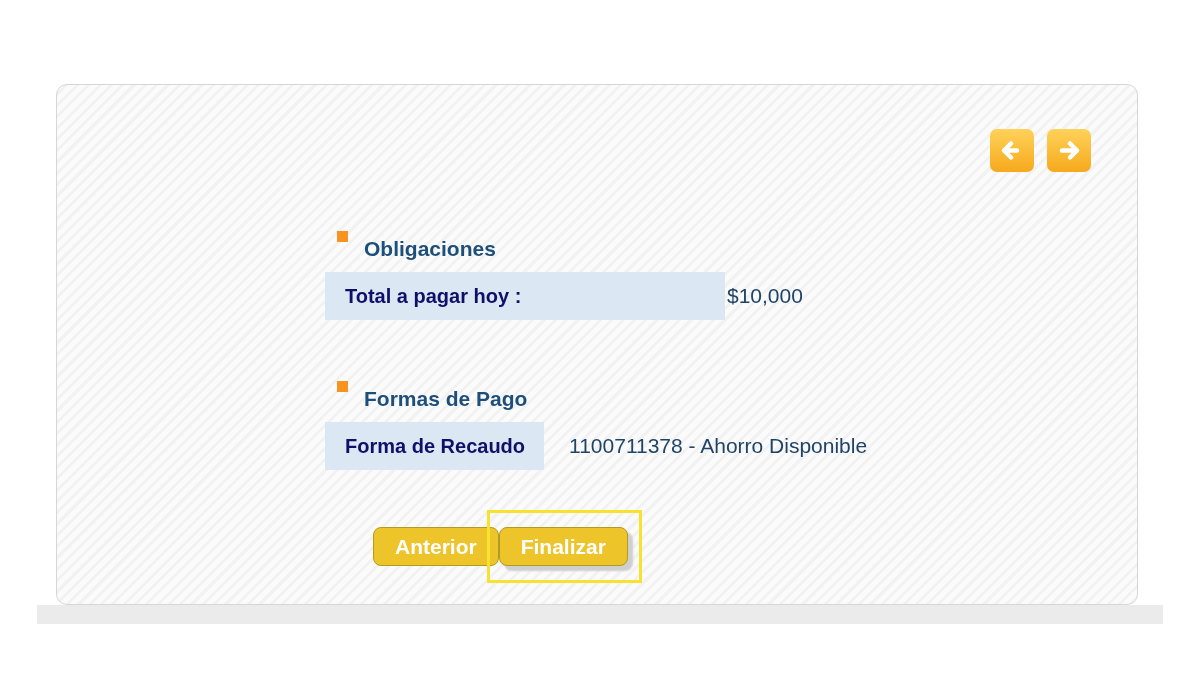 This screenshot has height=700, width=1200. I want to click on field-value: $10,000, so click(765, 296).